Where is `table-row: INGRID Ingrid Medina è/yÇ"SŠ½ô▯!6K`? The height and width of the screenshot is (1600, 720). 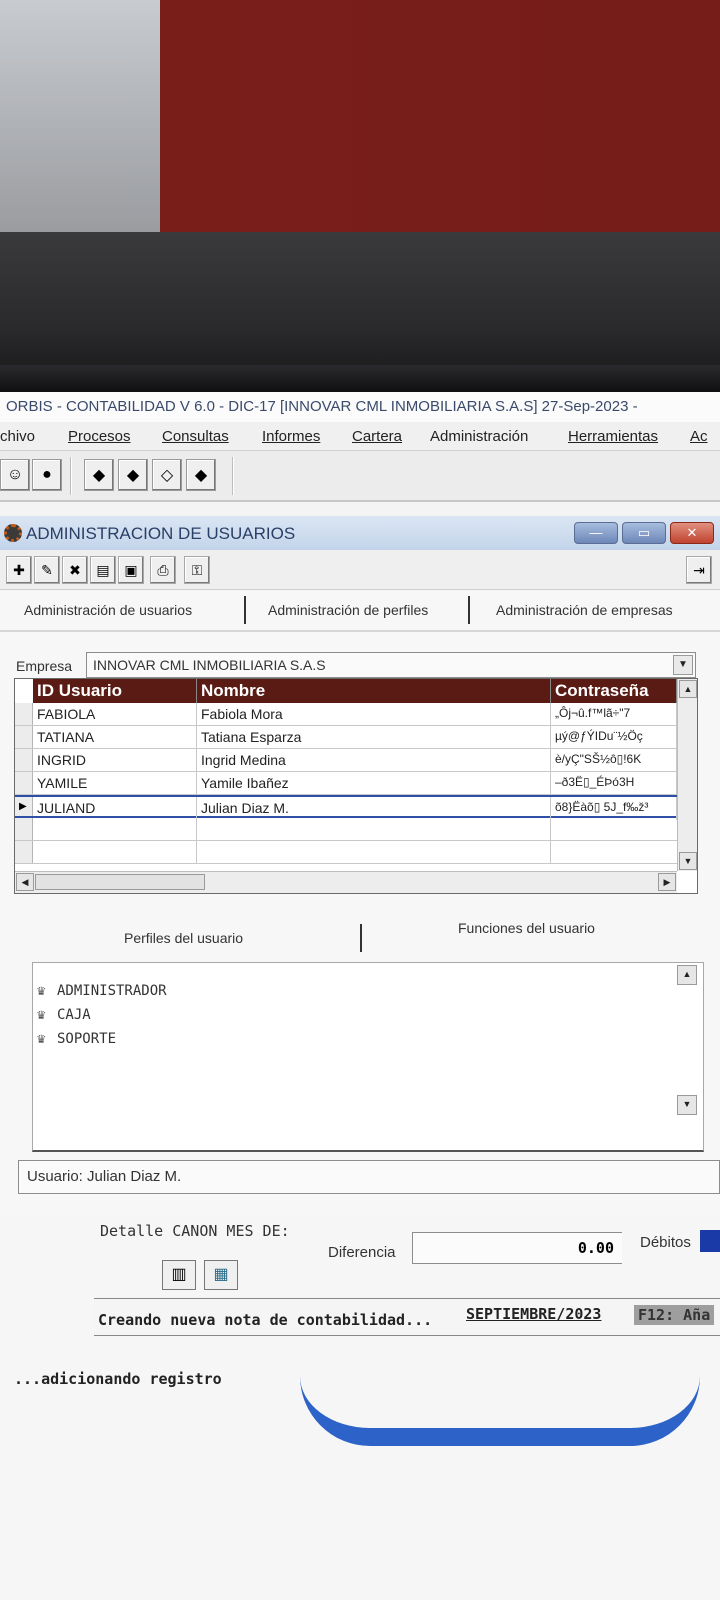
table-row: INGRID Ingrid Medina è/yÇ"SŠ½ô▯!6K is located at coordinates (346, 760).